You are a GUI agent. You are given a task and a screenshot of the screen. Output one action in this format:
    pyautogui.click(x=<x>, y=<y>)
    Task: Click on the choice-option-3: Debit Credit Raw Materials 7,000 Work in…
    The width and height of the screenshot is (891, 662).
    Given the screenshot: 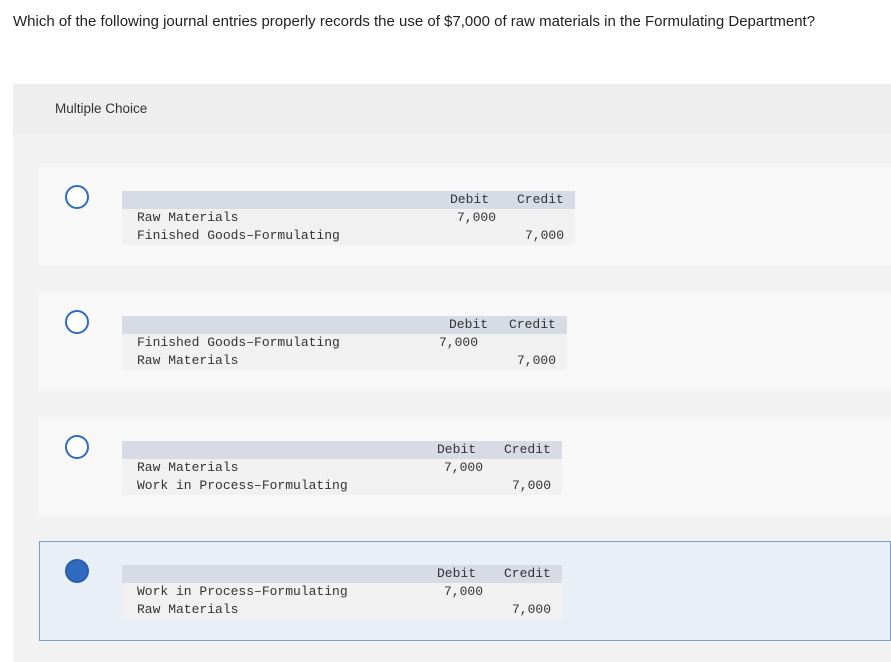 What is the action you would take?
    pyautogui.click(x=465, y=466)
    